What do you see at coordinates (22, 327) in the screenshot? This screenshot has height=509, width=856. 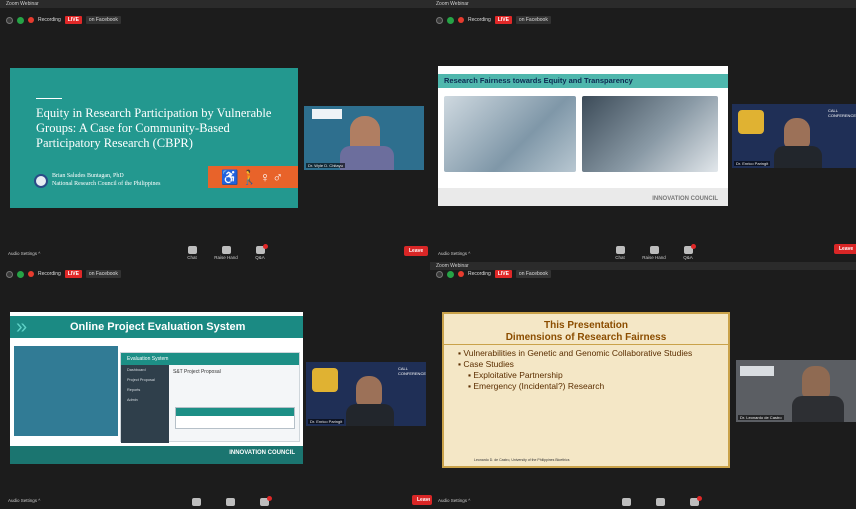 I see `chevron-graphic-icon: »` at bounding box center [22, 327].